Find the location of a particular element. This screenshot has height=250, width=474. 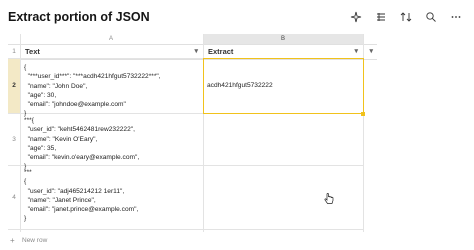

column-letter-a: A is located at coordinates (111, 39).